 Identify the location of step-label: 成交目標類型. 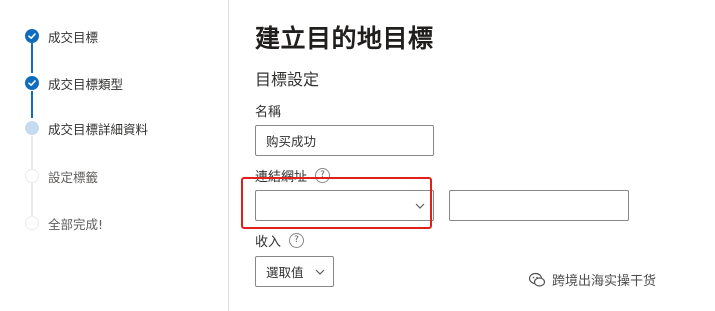
(86, 84).